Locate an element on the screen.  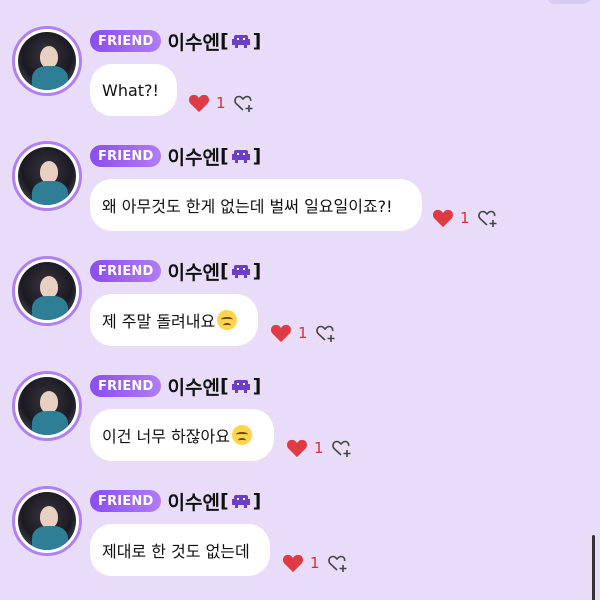
sad-face-emoji is located at coordinates (241, 435).